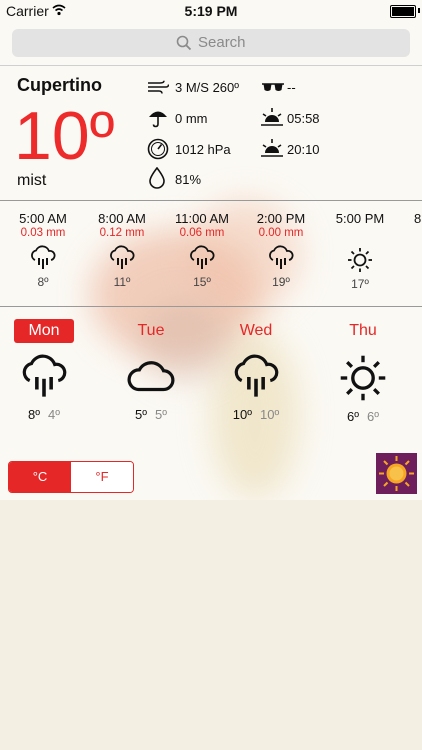 This screenshot has width=422, height=750. I want to click on hour-time: 8, so click(418, 218).